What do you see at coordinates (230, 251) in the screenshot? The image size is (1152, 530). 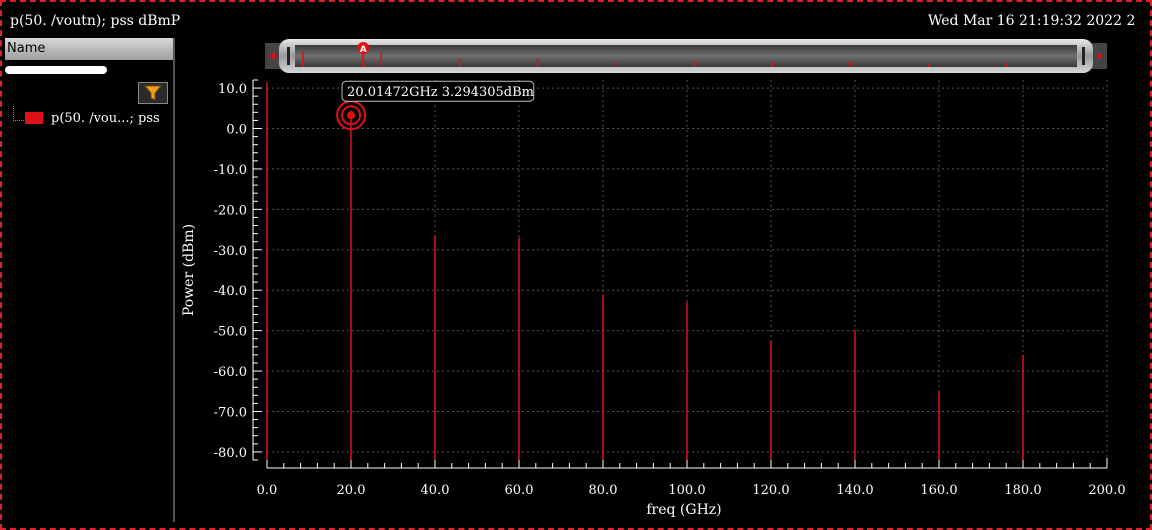 I see `y-tick-label: -30.0` at bounding box center [230, 251].